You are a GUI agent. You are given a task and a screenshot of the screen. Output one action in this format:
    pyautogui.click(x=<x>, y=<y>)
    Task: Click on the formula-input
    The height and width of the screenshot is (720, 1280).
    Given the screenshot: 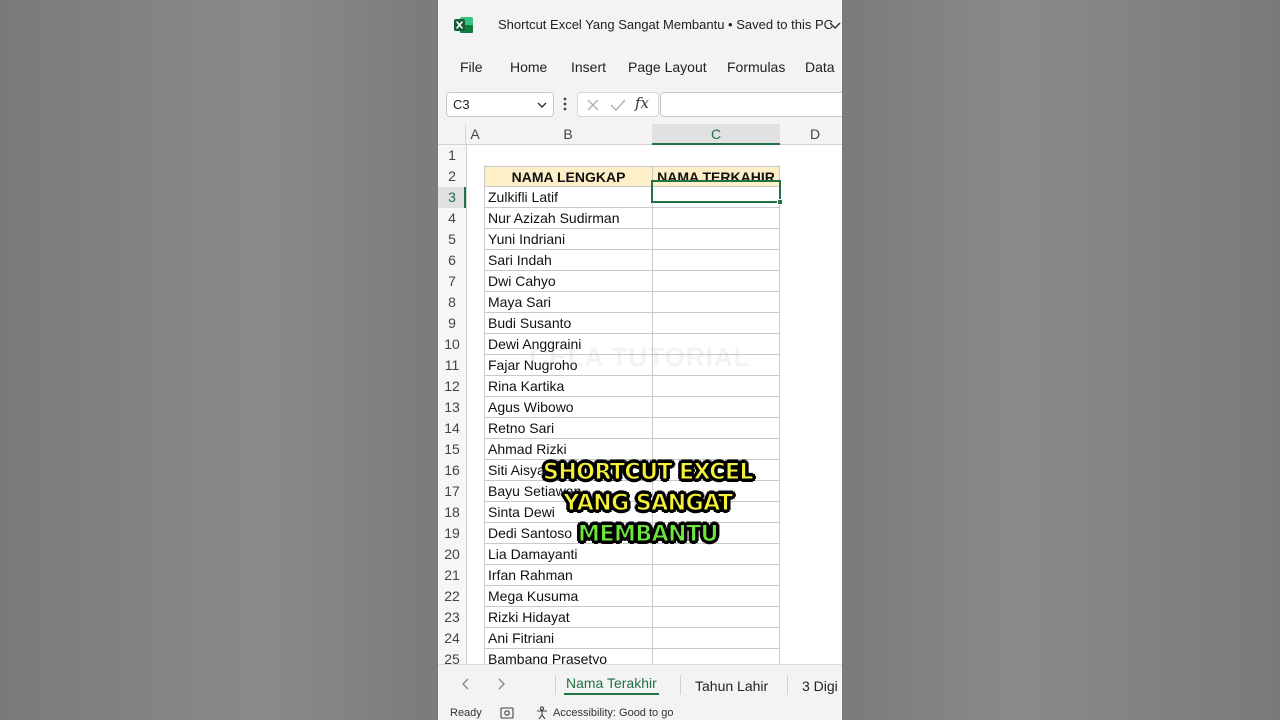 What is the action you would take?
    pyautogui.click(x=751, y=104)
    